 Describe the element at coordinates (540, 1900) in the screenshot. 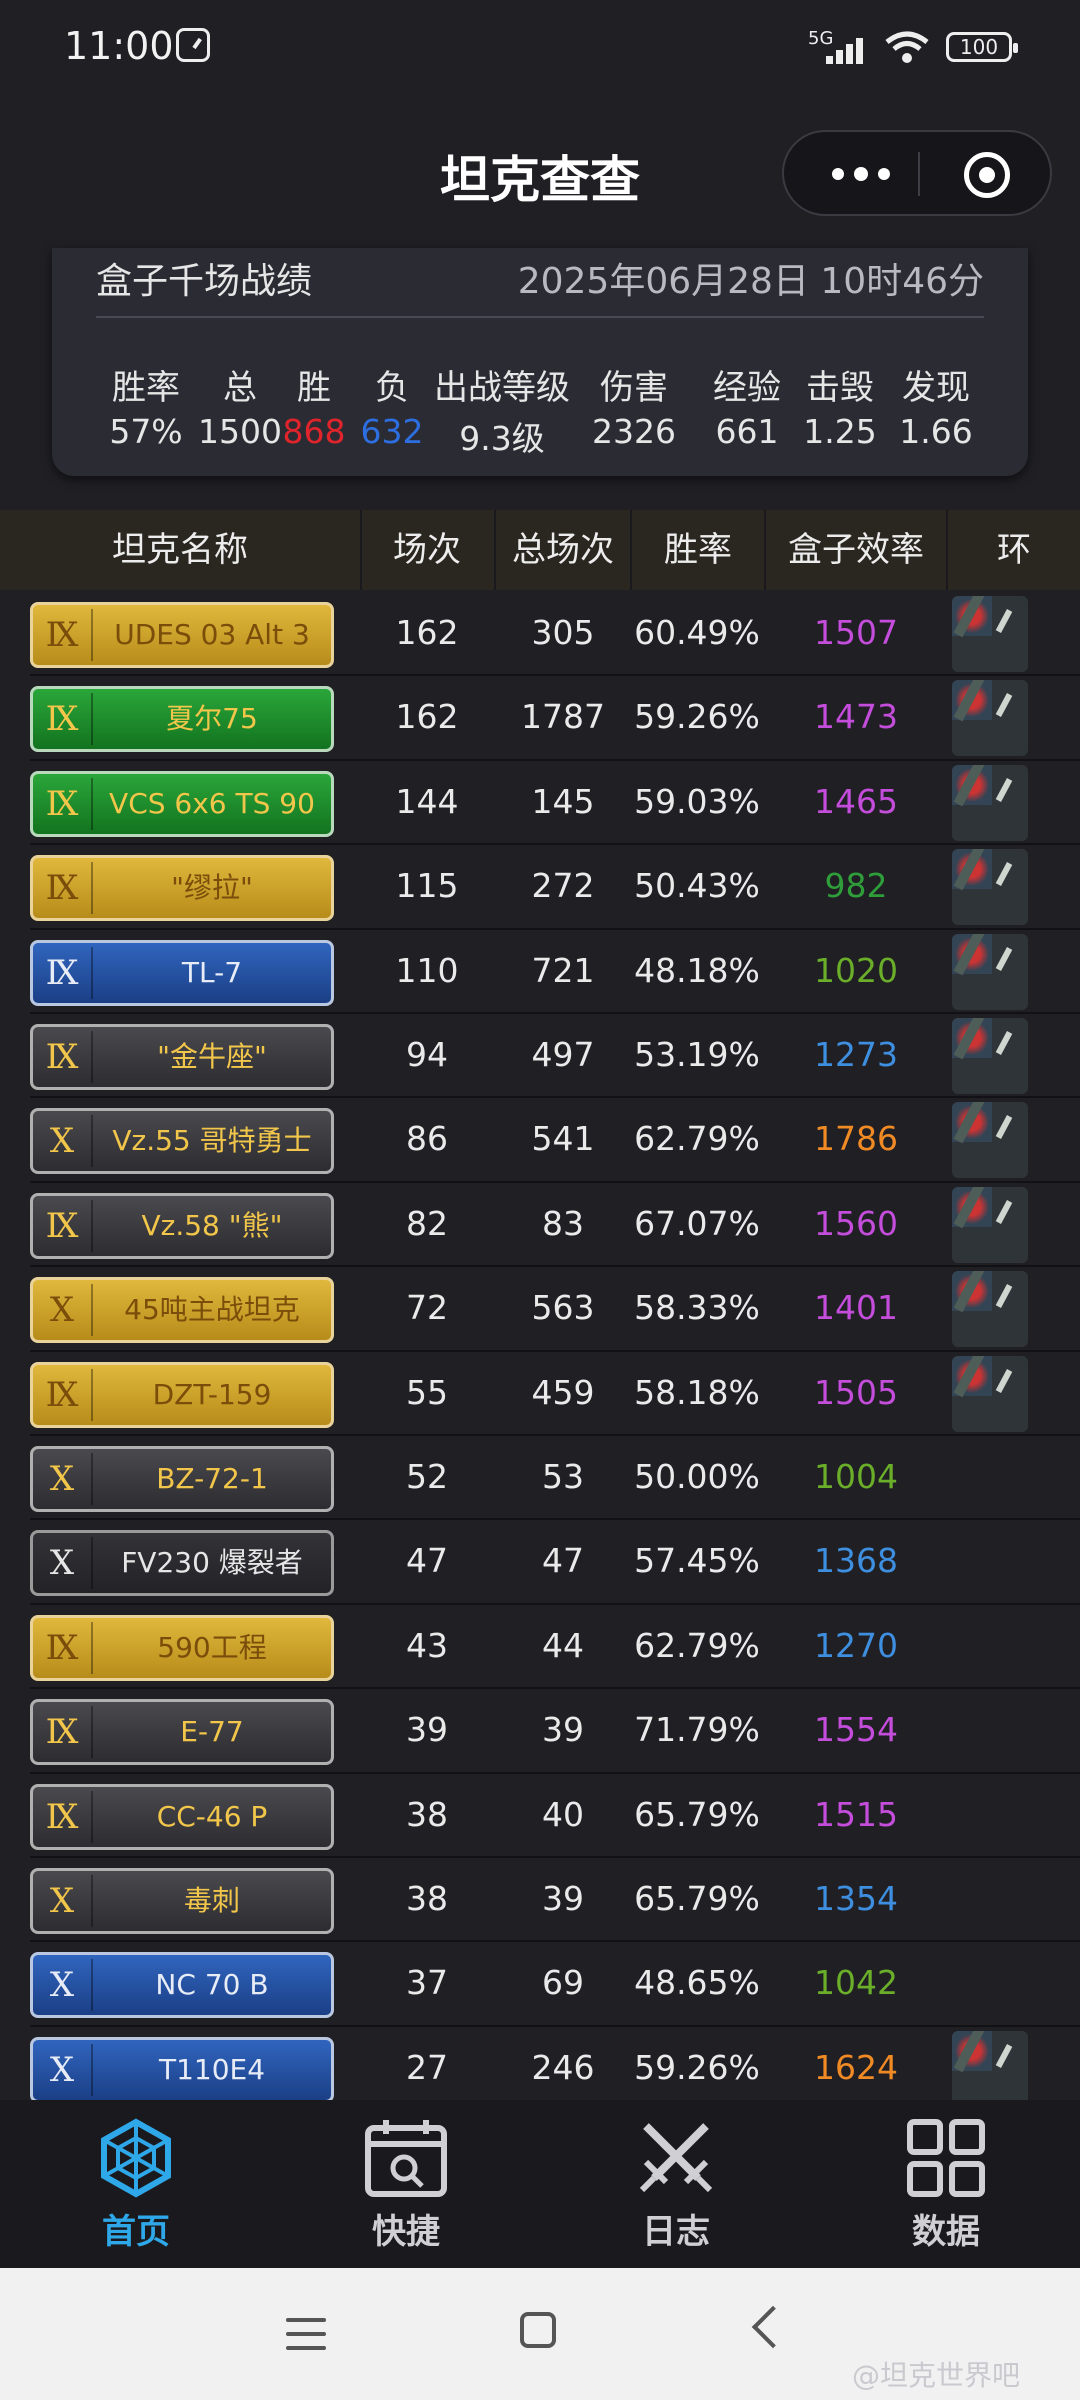

I see `table-row: Ⅹ 毒刺 38 39 65.79% 1354` at that location.